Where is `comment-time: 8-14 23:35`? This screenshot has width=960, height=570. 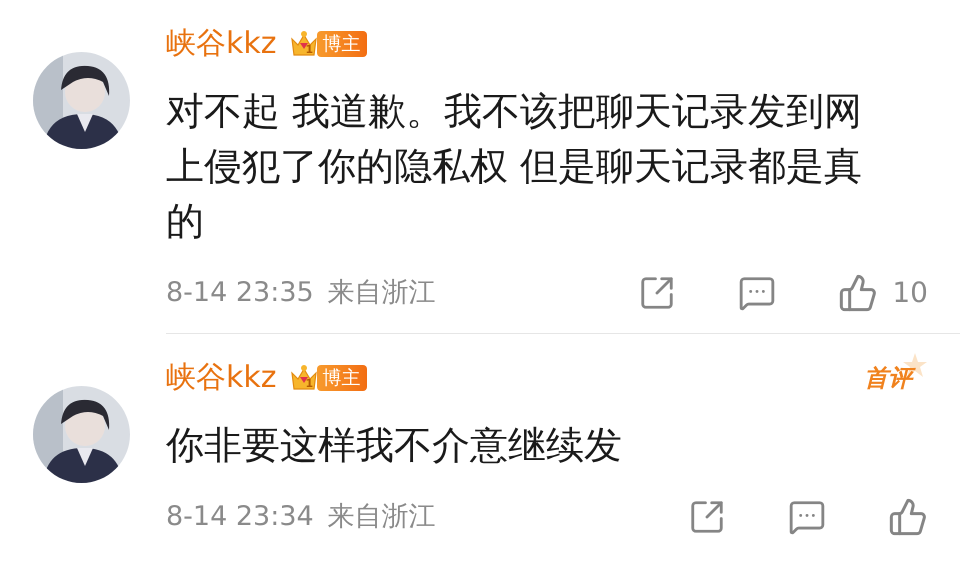
comment-time: 8-14 23:35 is located at coordinates (240, 293).